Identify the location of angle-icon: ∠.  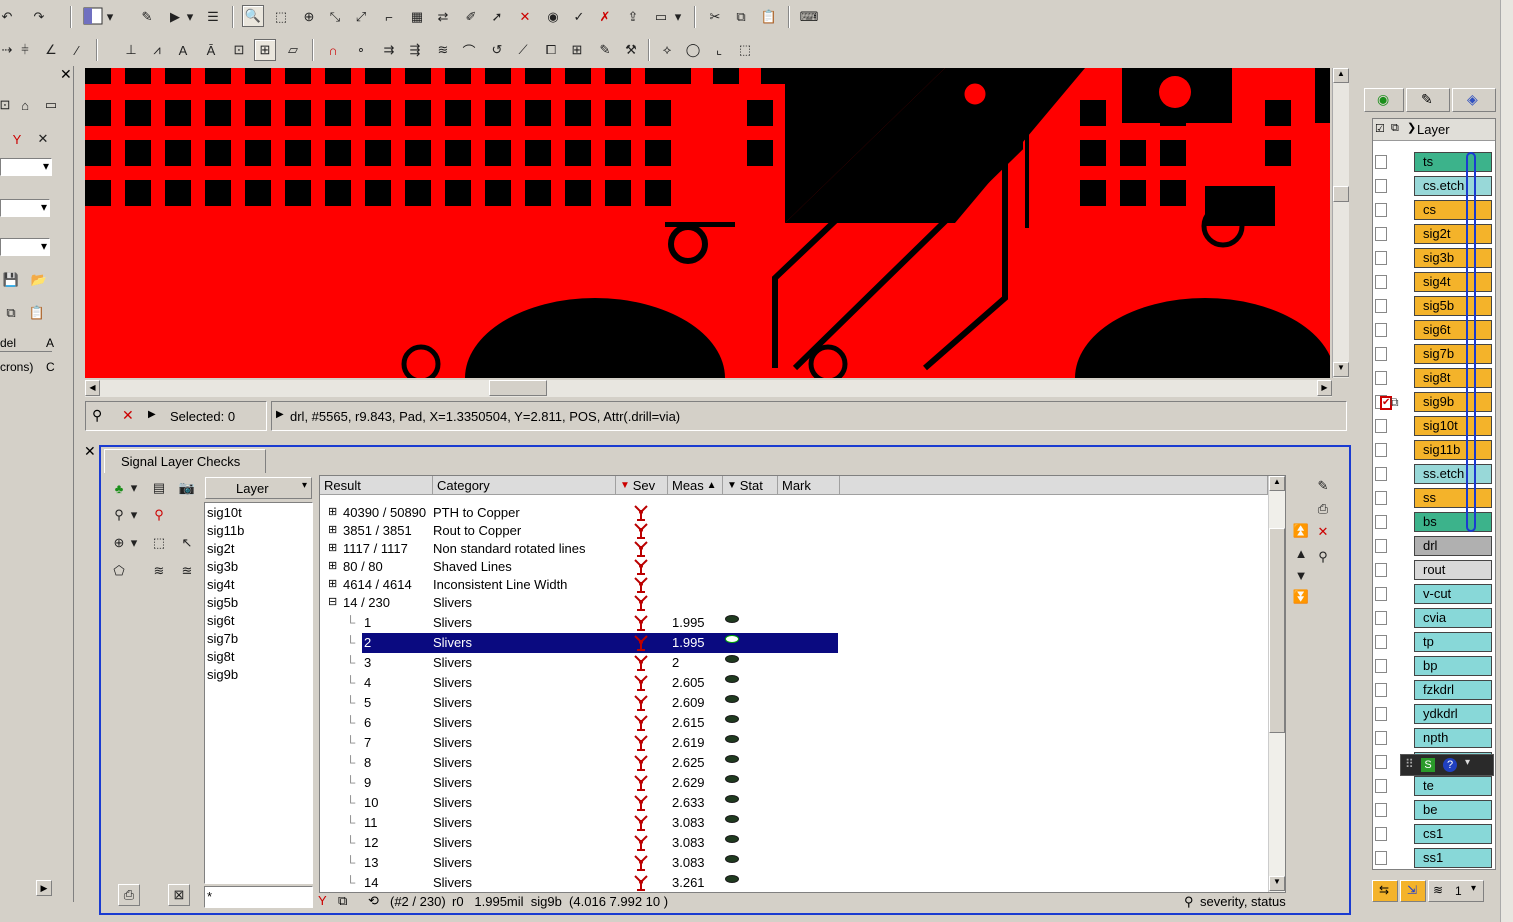
(51, 50).